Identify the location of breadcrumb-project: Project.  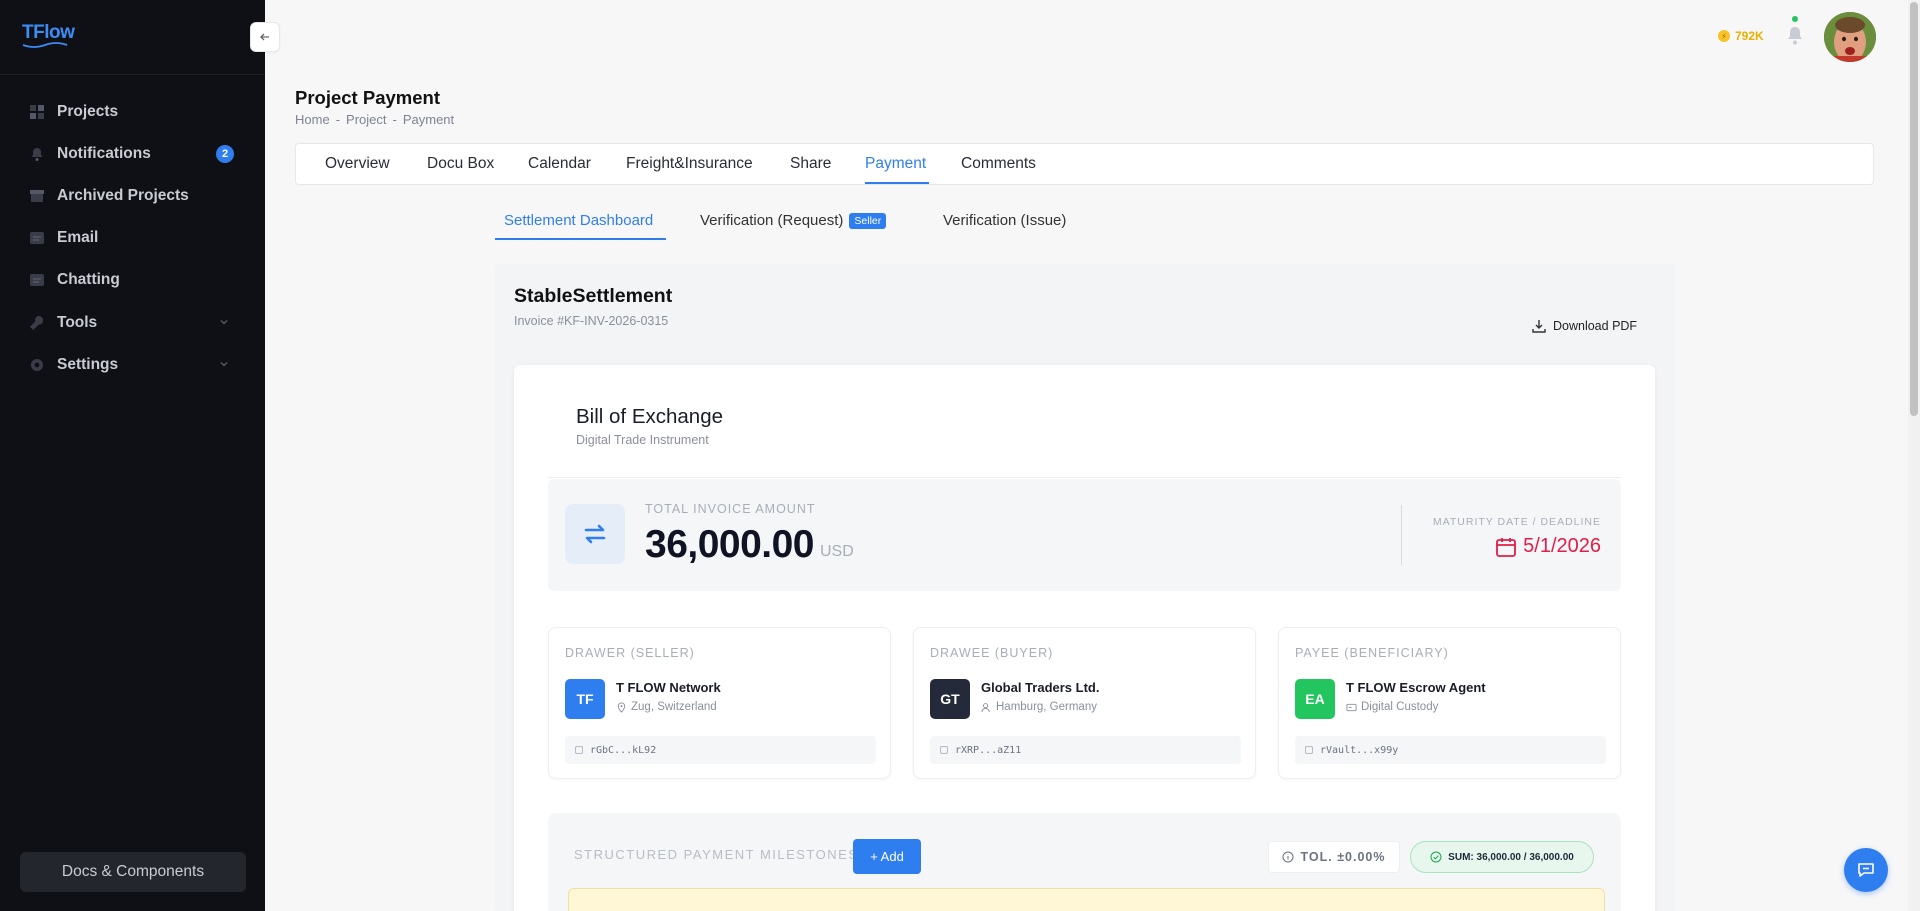
(366, 119).